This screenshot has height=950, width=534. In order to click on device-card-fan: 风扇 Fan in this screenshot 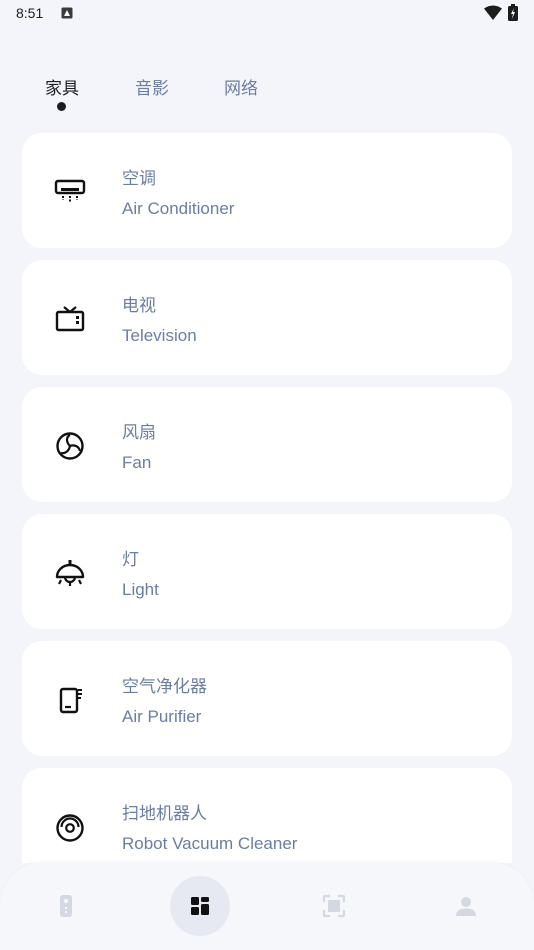, I will do `click(267, 444)`.